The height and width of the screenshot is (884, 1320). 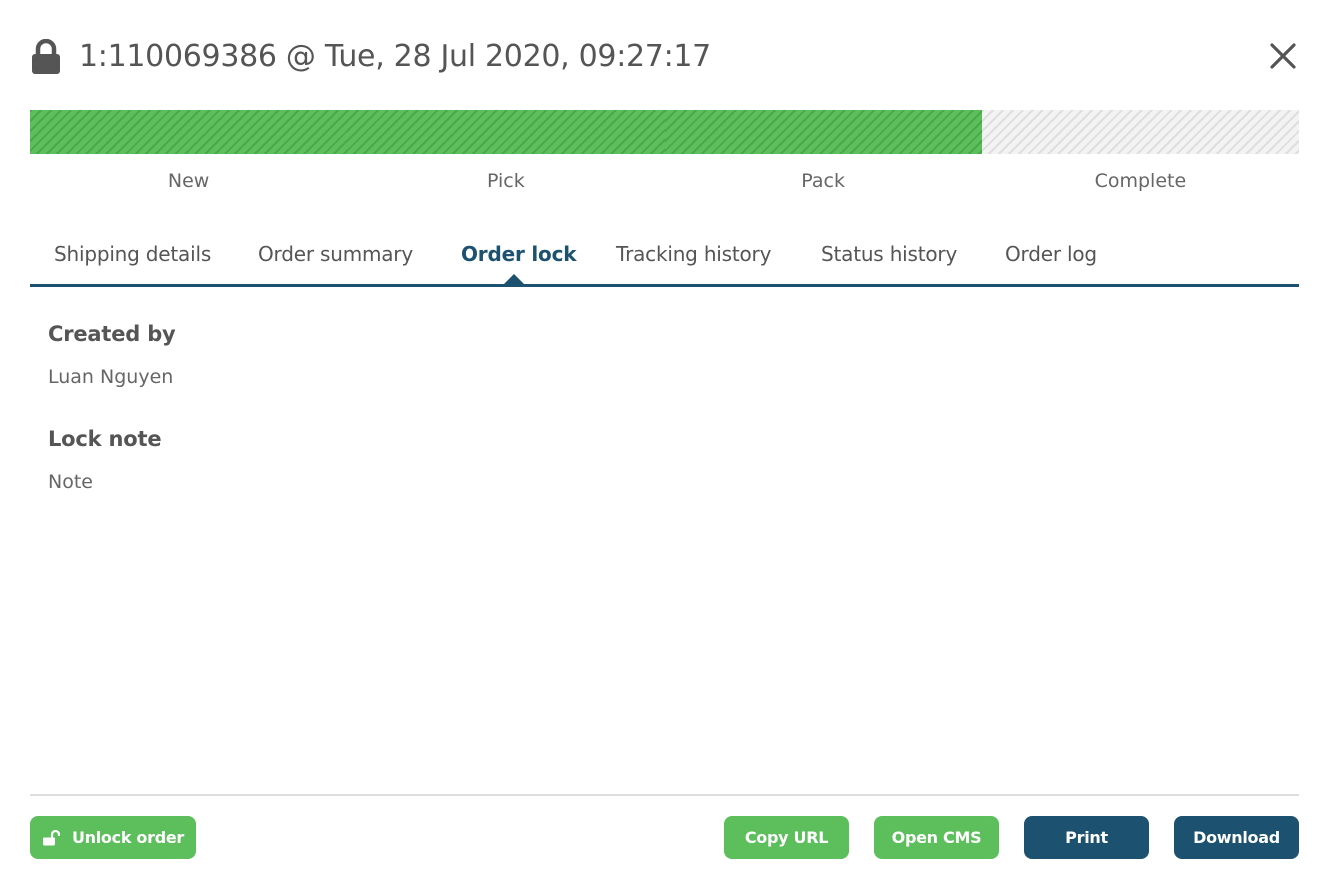 What do you see at coordinates (111, 377) in the screenshot?
I see `created-by-value: Luan Nguyen` at bounding box center [111, 377].